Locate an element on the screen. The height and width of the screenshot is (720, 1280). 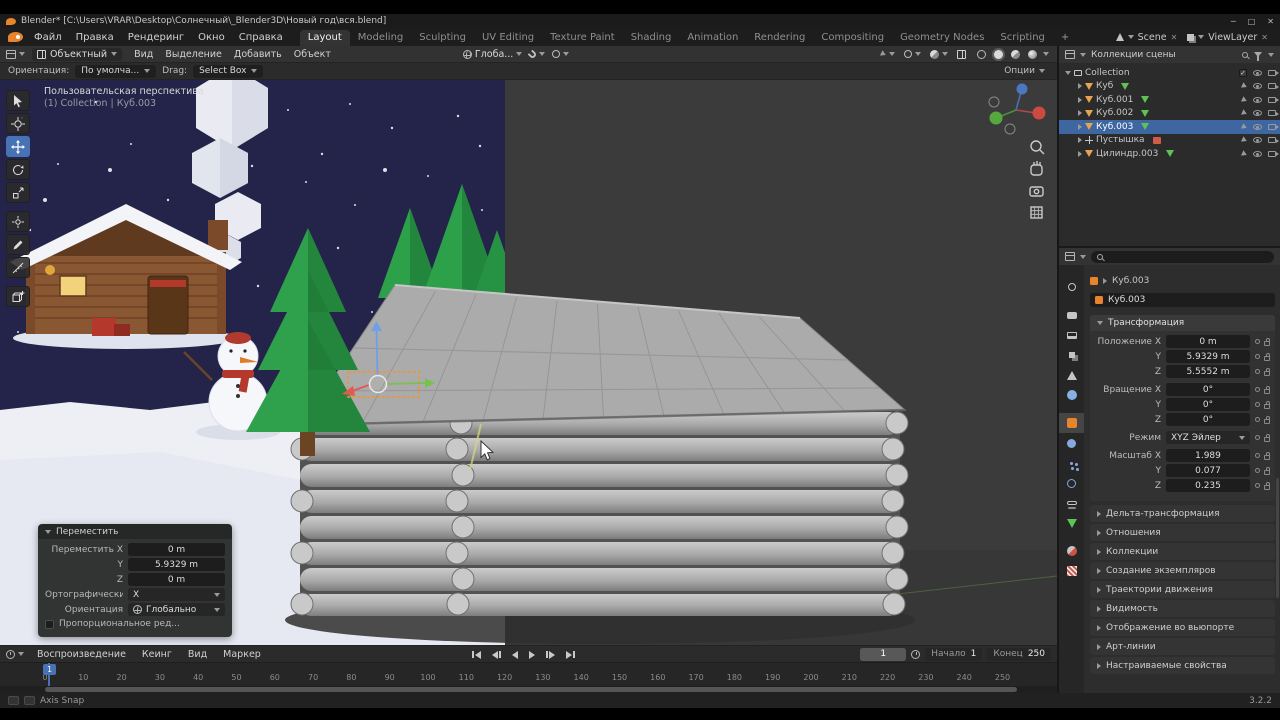
minimize-button: ─ is located at coordinates (1233, 21).